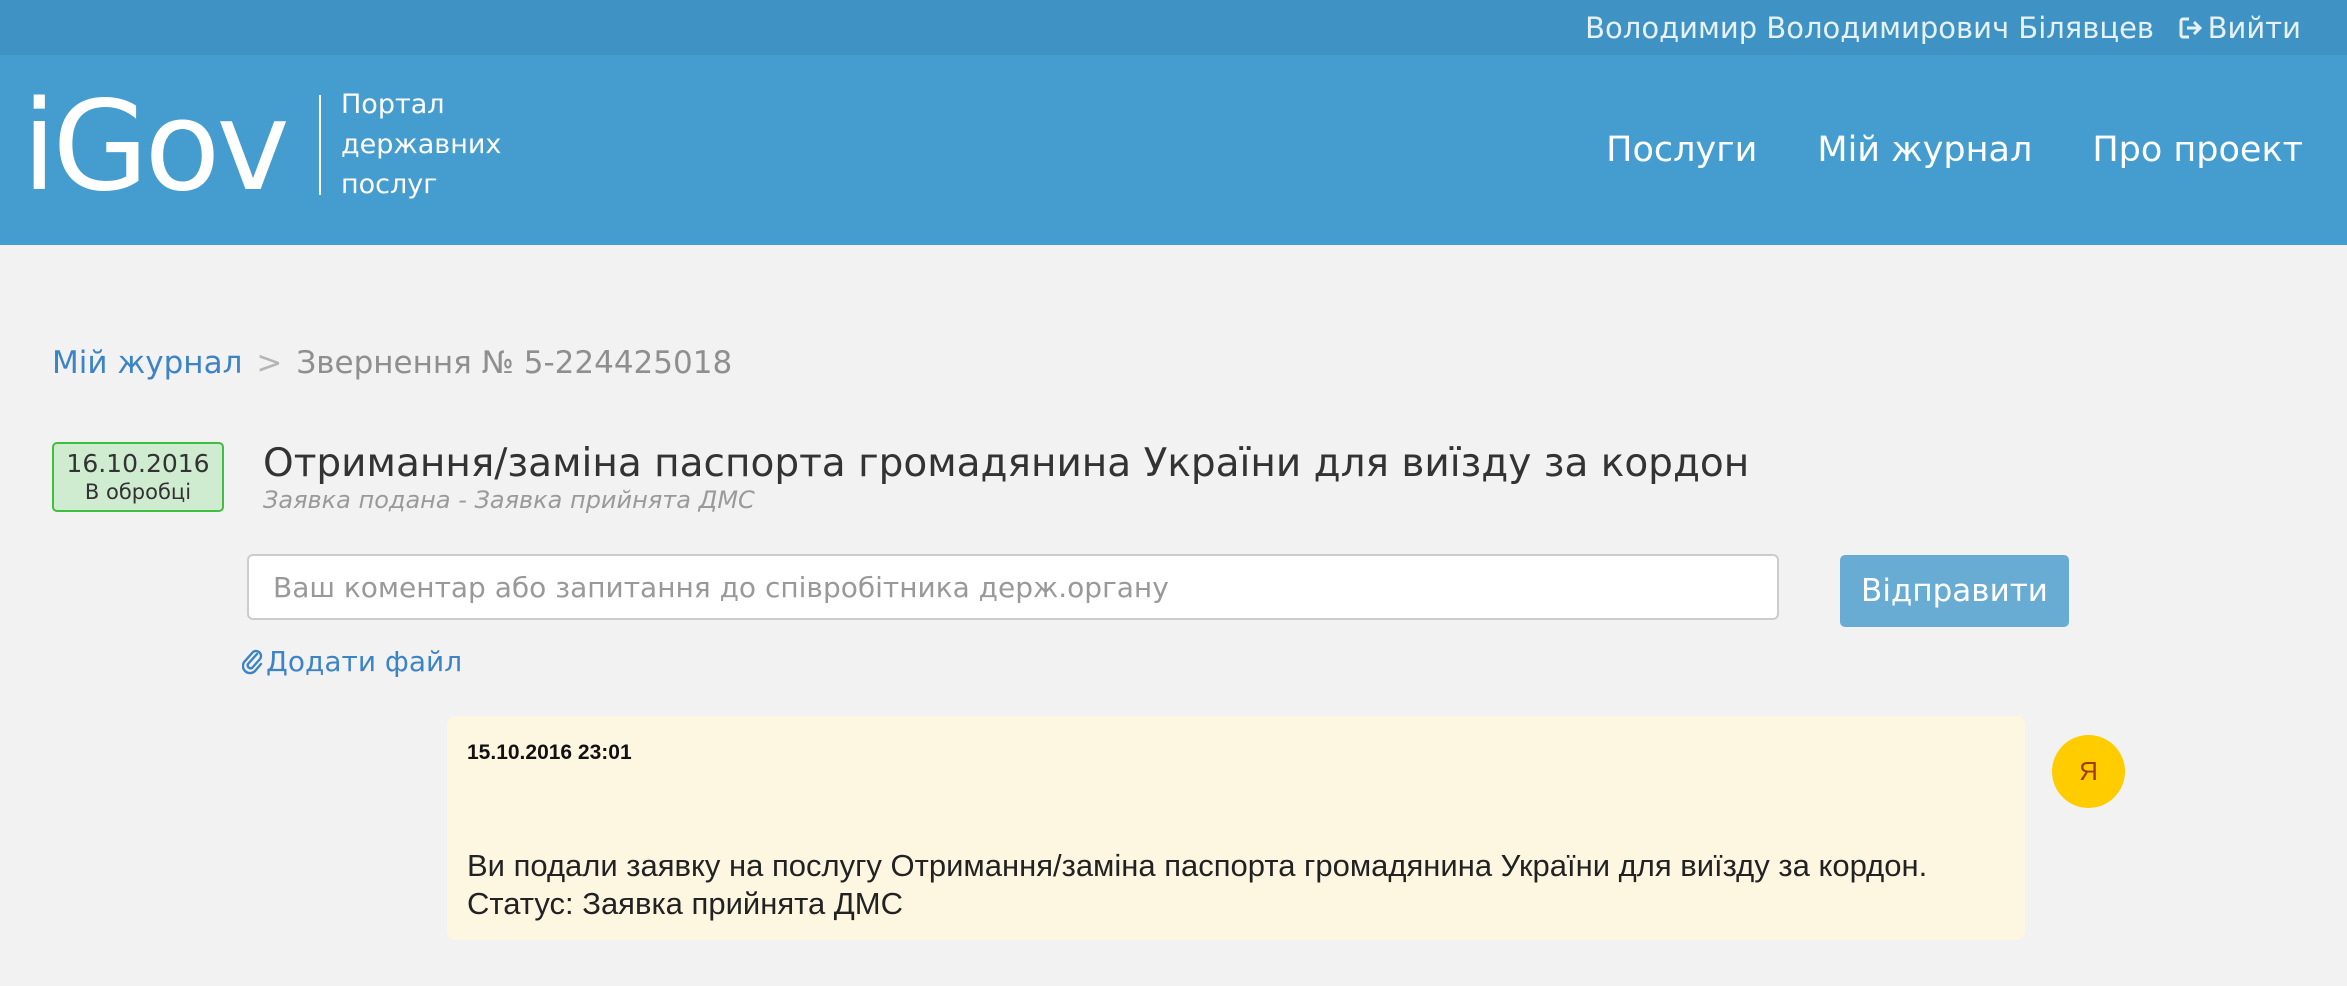 This screenshot has height=986, width=2347. I want to click on nav-services: Послуги, so click(1681, 150).